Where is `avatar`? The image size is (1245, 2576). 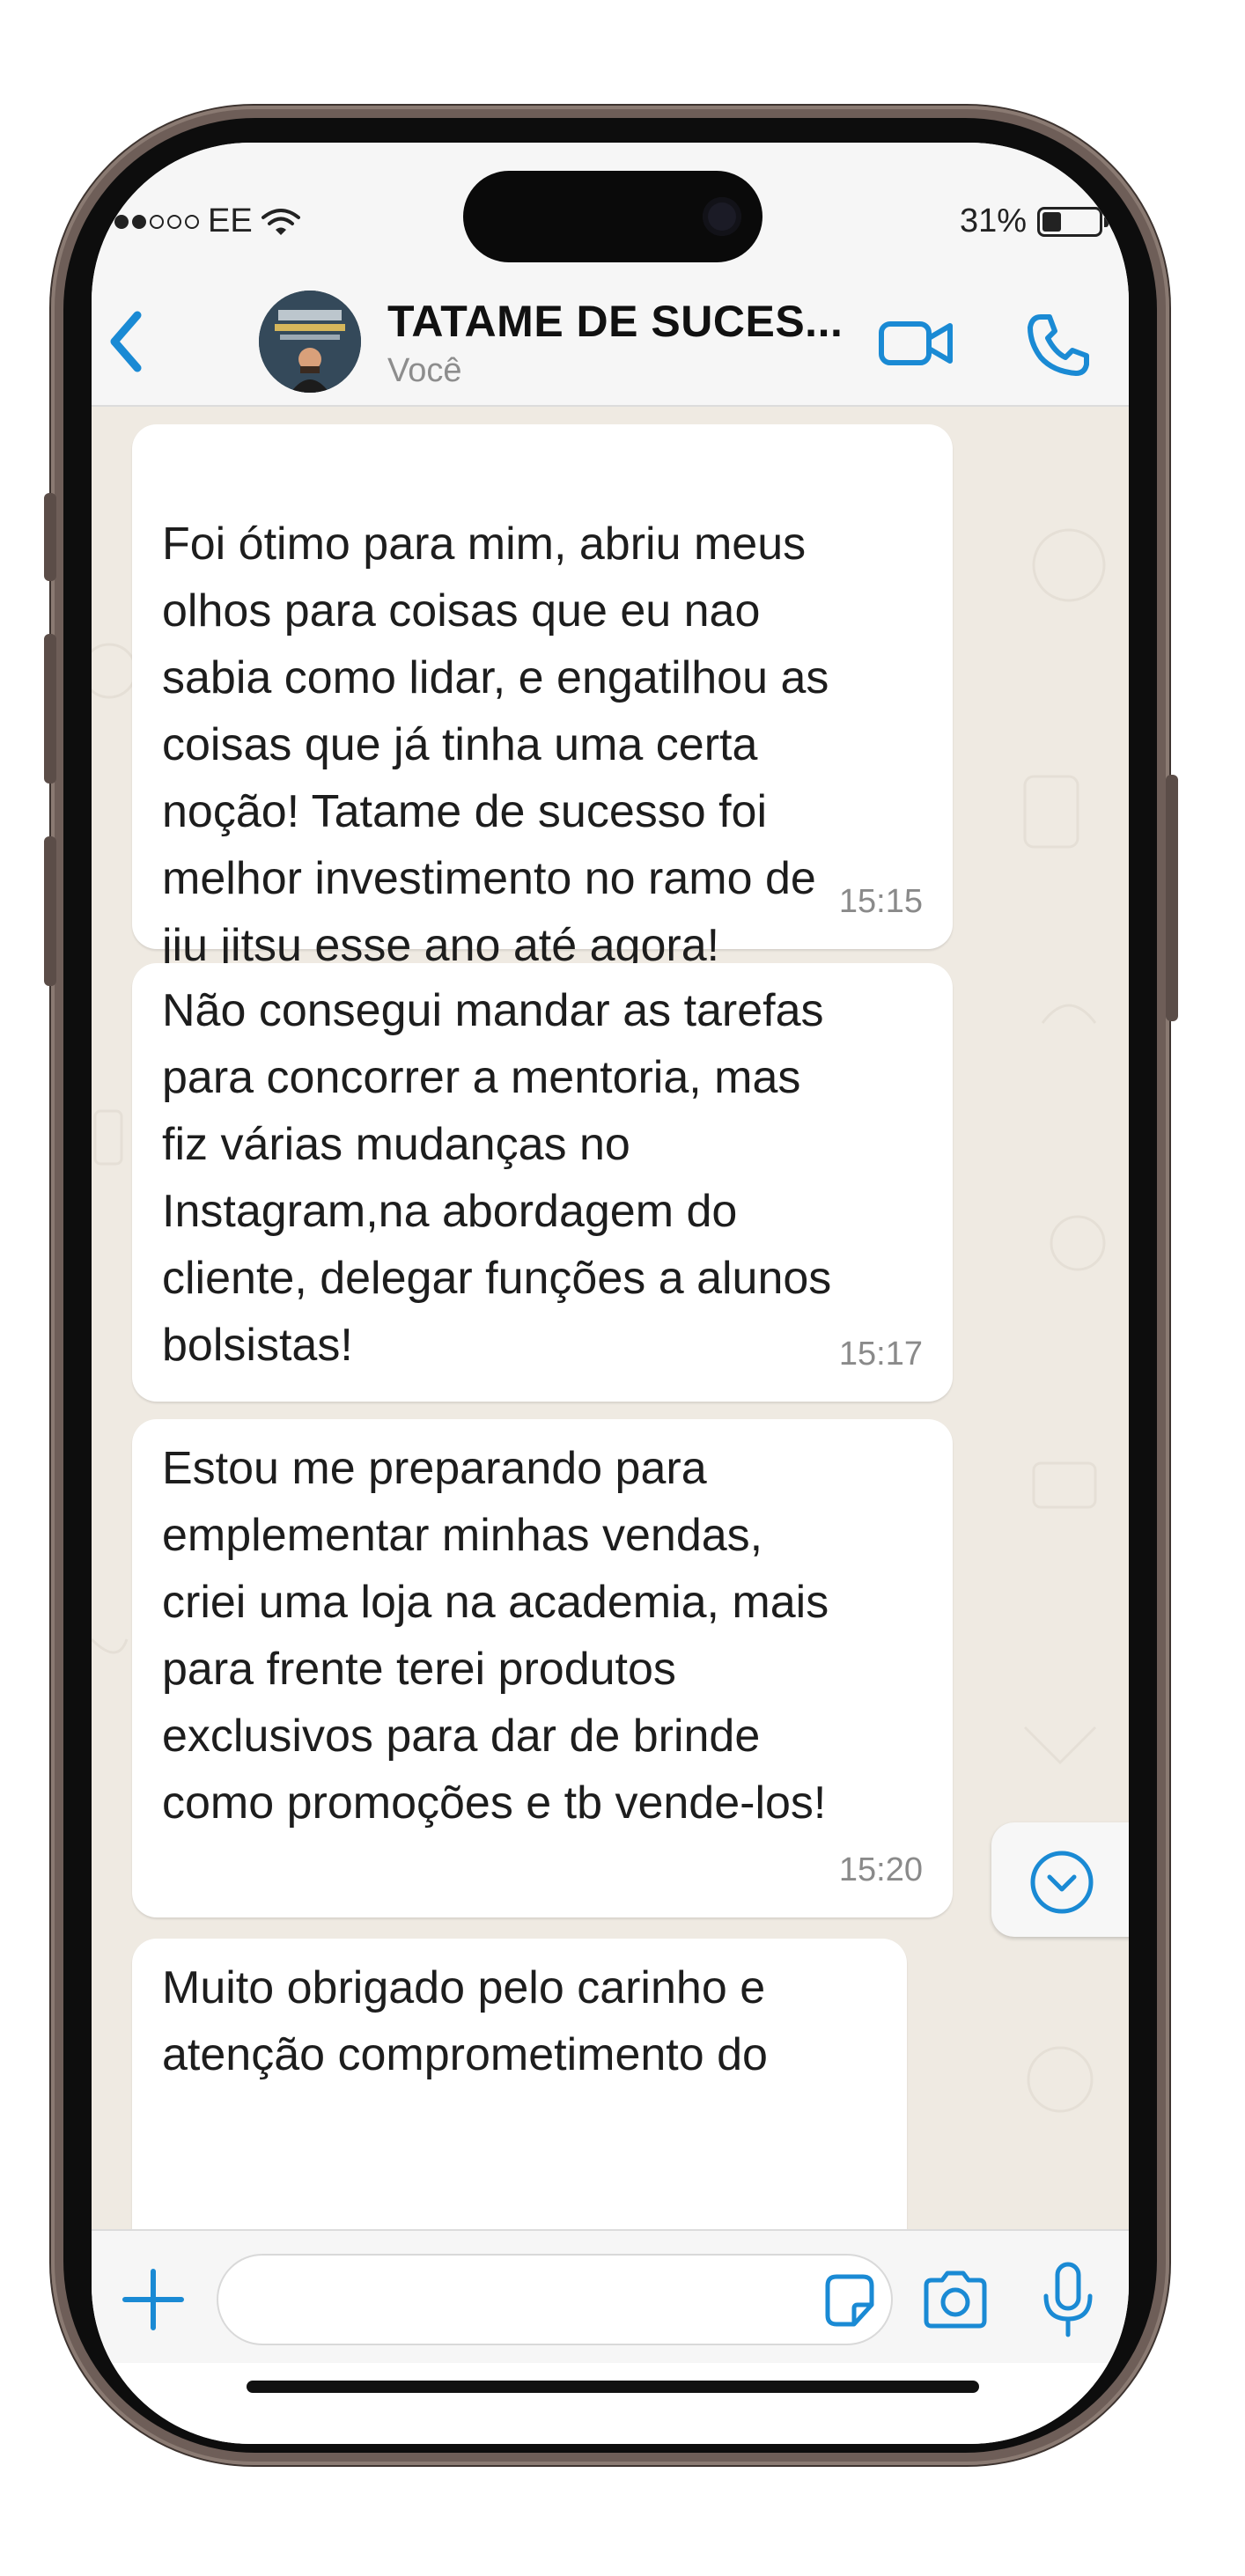
avatar is located at coordinates (310, 342).